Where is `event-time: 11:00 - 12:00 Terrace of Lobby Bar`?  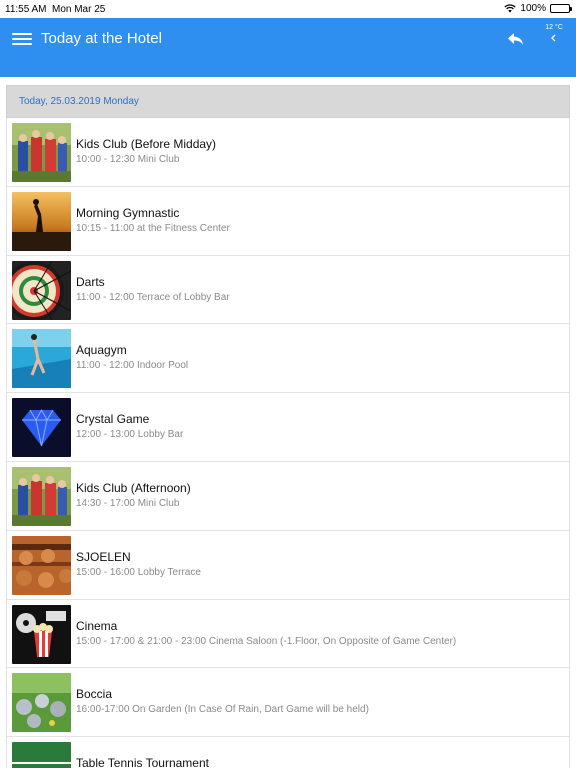 event-time: 11:00 - 12:00 Terrace of Lobby Bar is located at coordinates (153, 297).